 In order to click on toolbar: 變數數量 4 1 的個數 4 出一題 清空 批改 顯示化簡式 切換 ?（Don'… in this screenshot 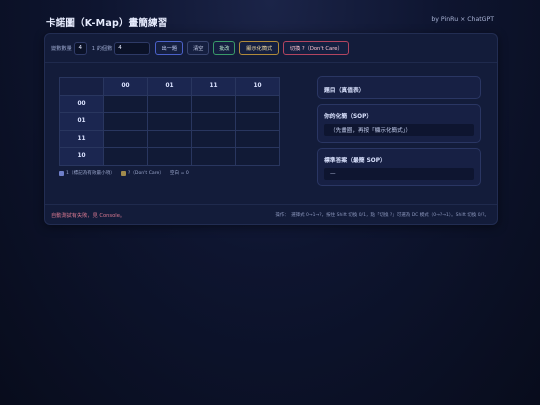, I will do `click(200, 48)`.